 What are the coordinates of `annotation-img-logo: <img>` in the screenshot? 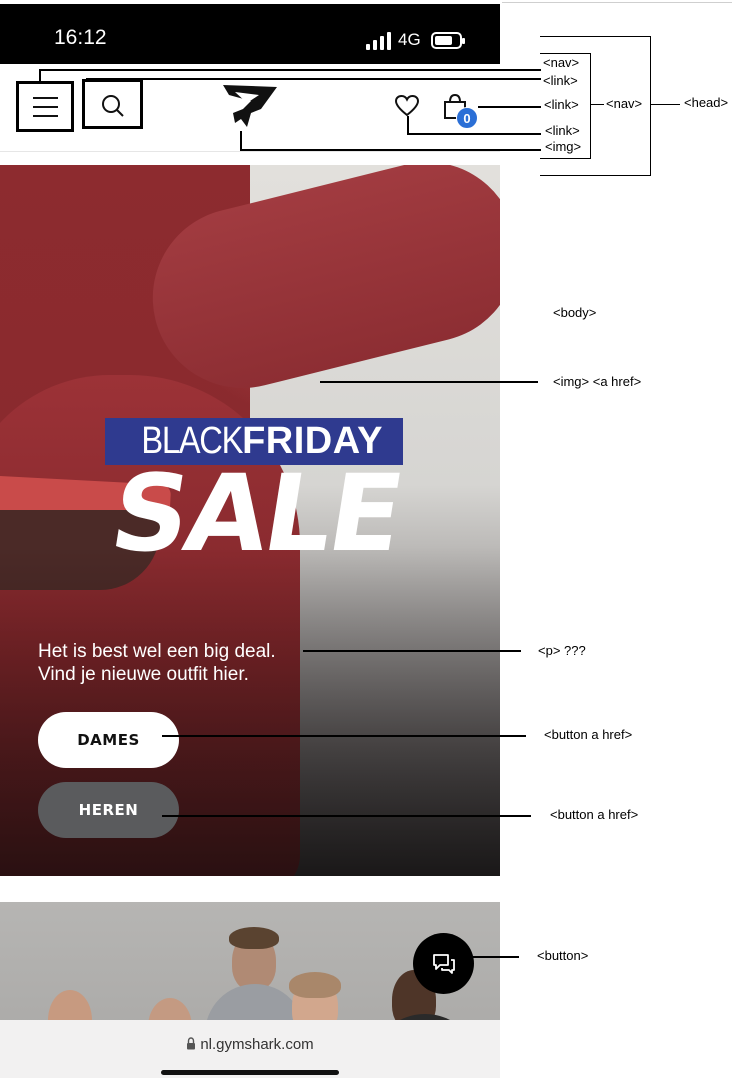 It's located at (563, 146).